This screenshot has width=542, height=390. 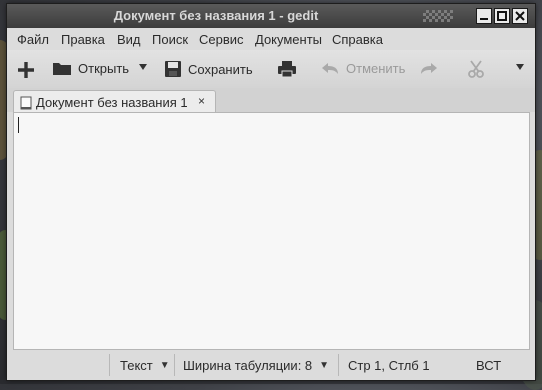 I want to click on redo-icon, so click(x=429, y=68).